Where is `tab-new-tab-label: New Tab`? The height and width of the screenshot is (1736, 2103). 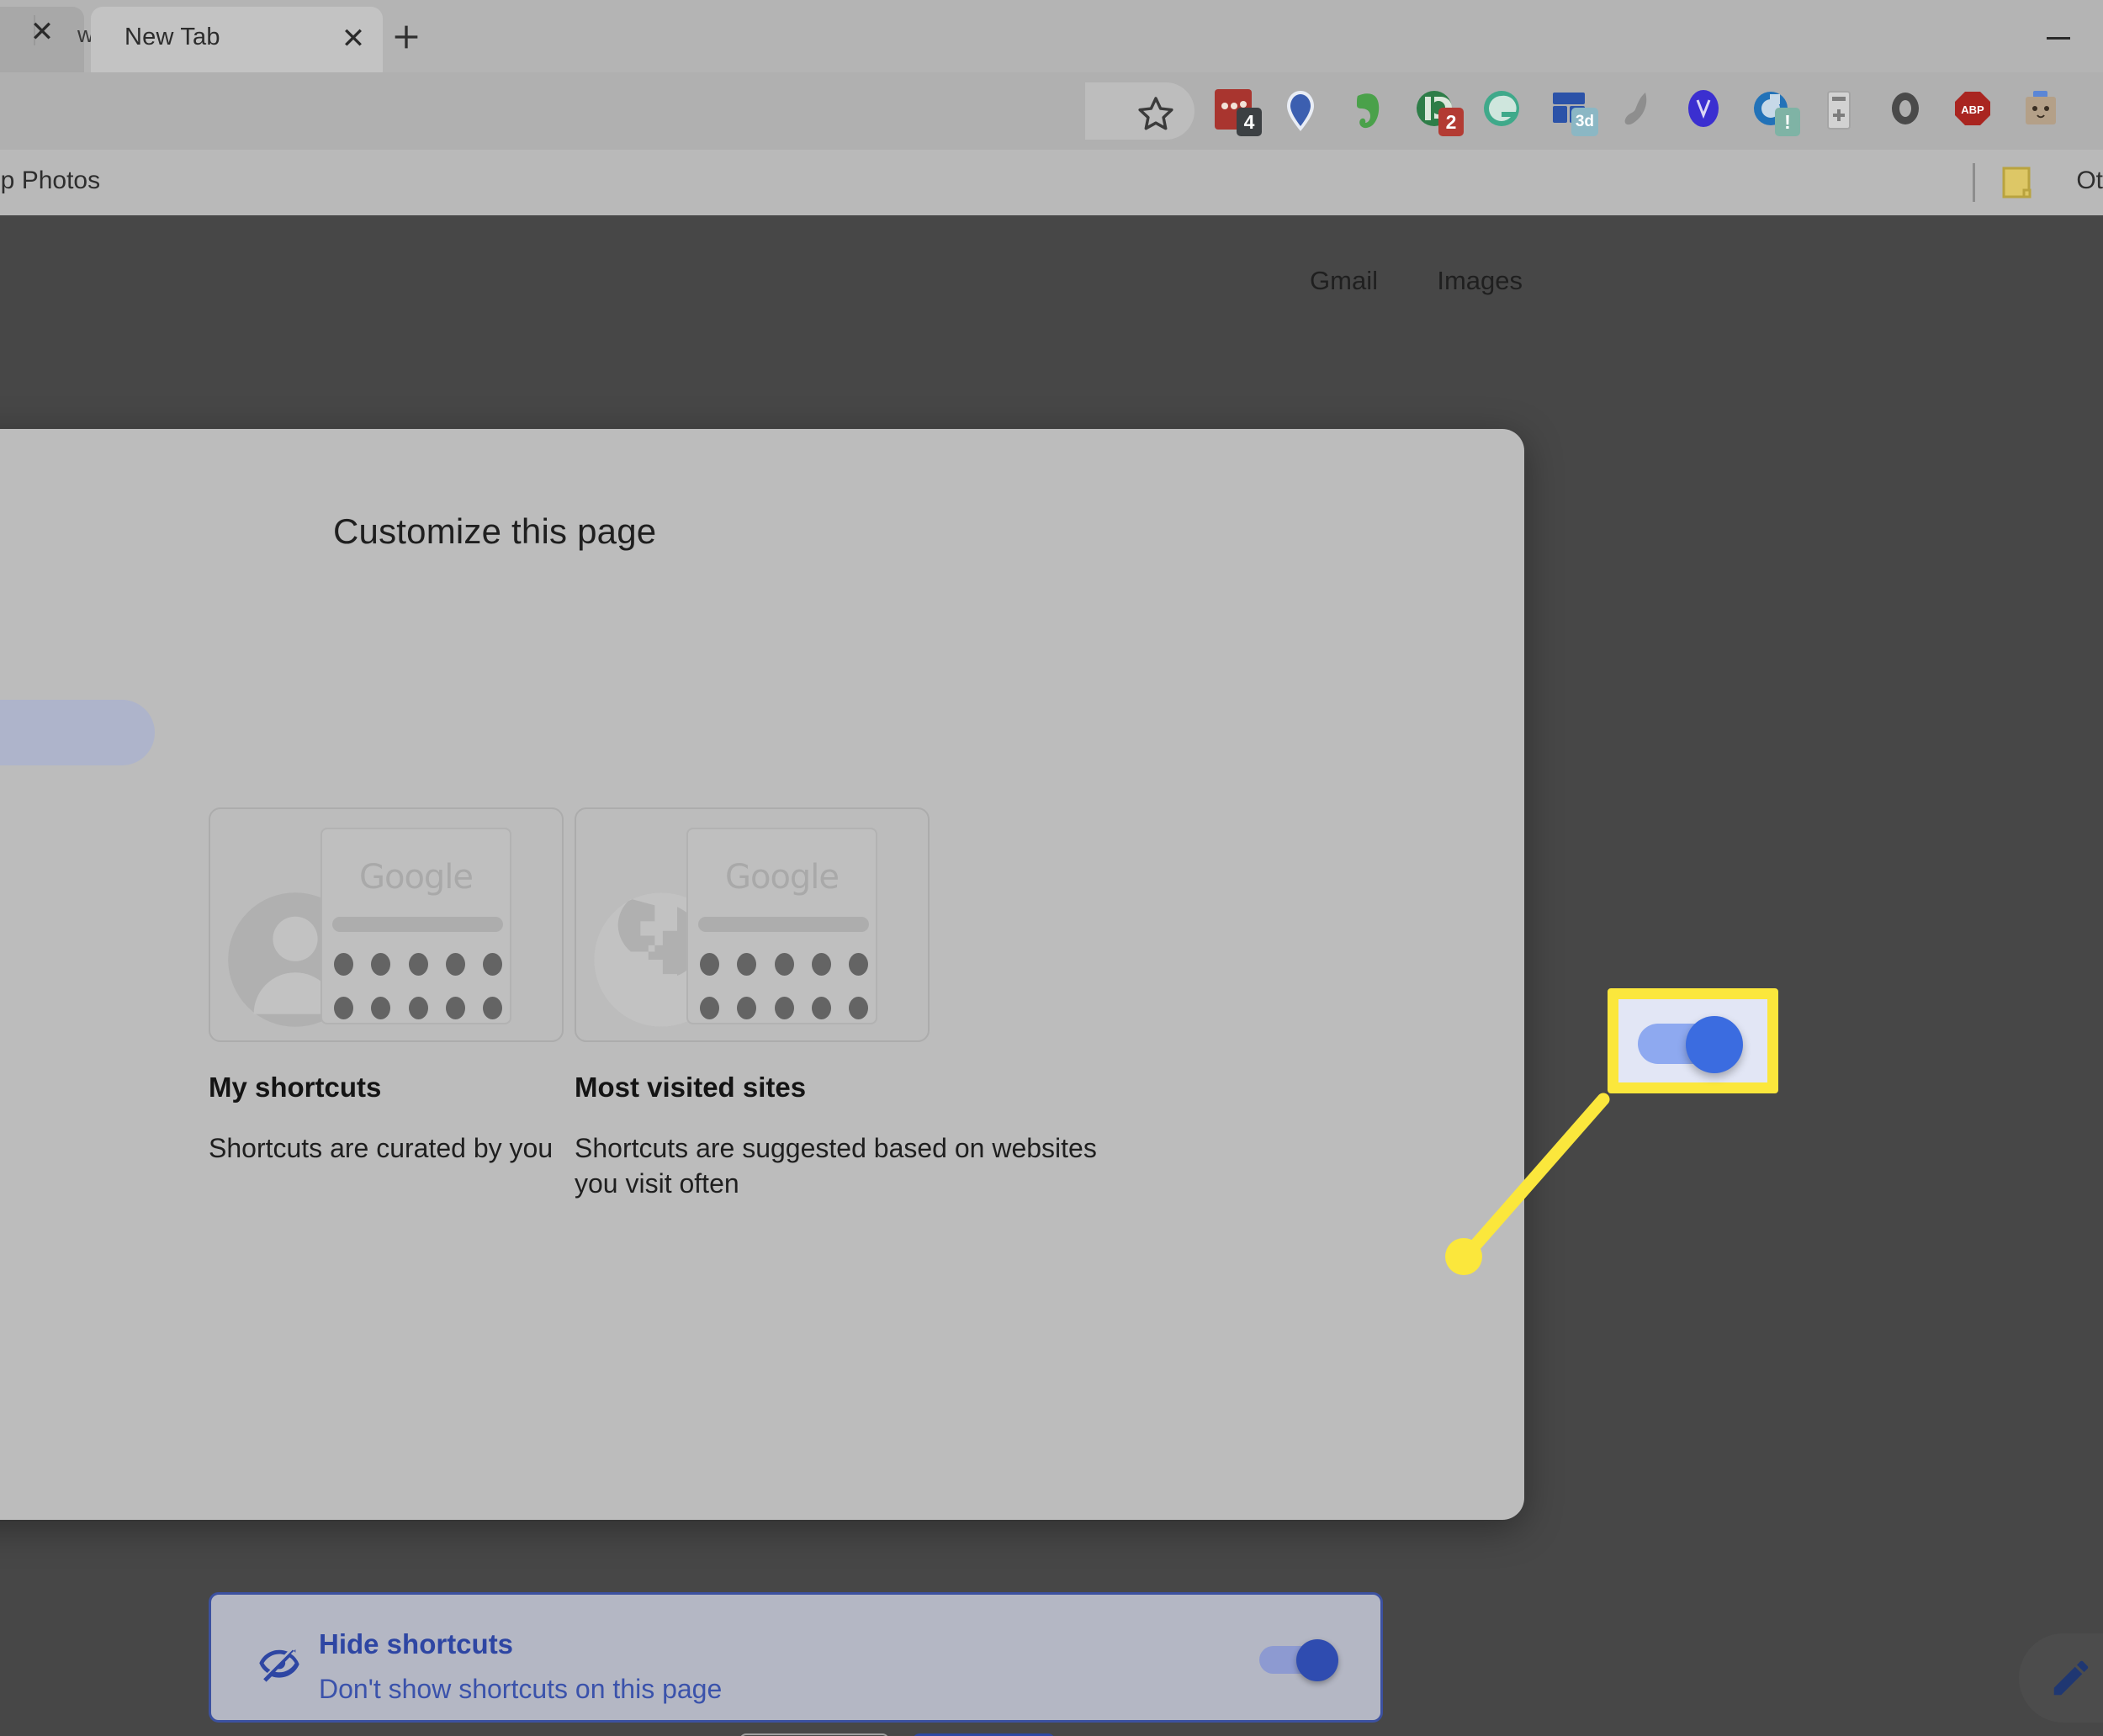 tab-new-tab-label: New Tab is located at coordinates (172, 37).